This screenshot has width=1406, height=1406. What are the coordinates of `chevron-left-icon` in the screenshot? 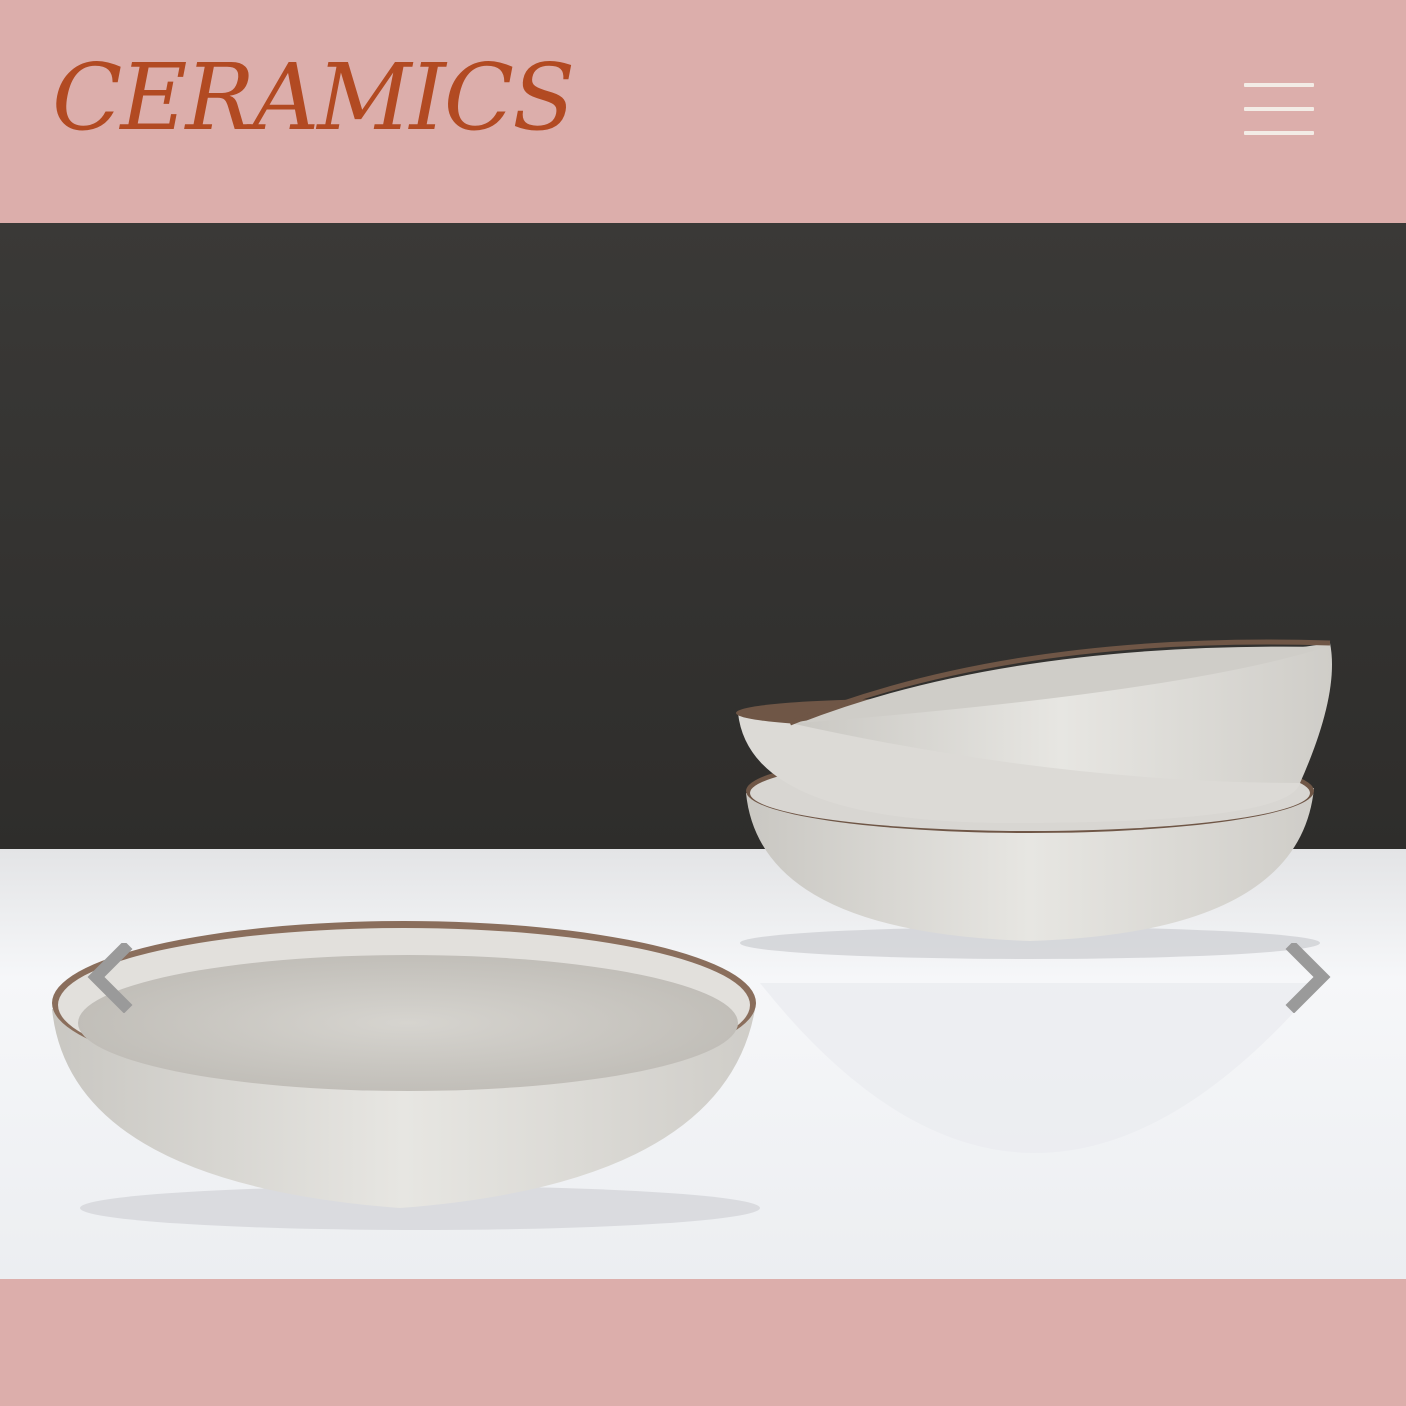 It's located at (110, 978).